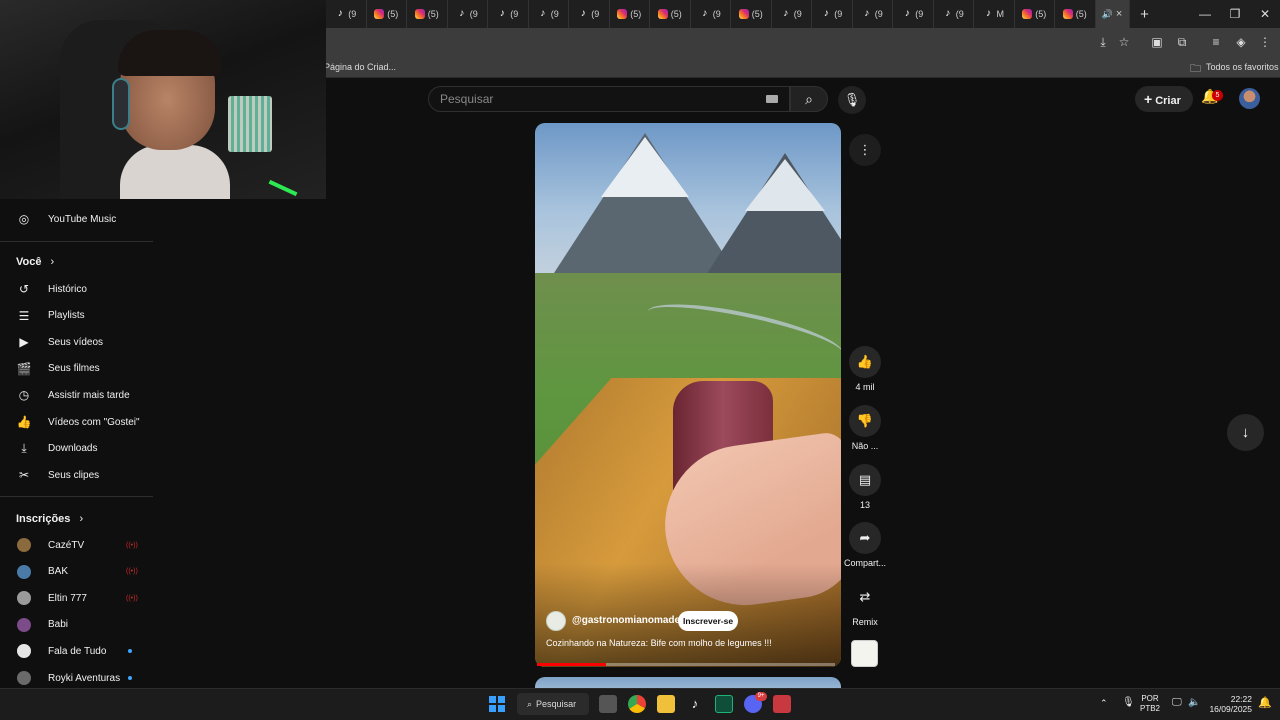 The image size is (1280, 720). What do you see at coordinates (76, 395) in the screenshot?
I see `sidebar-item-watch-later: ◷ Assistir mais tarde` at bounding box center [76, 395].